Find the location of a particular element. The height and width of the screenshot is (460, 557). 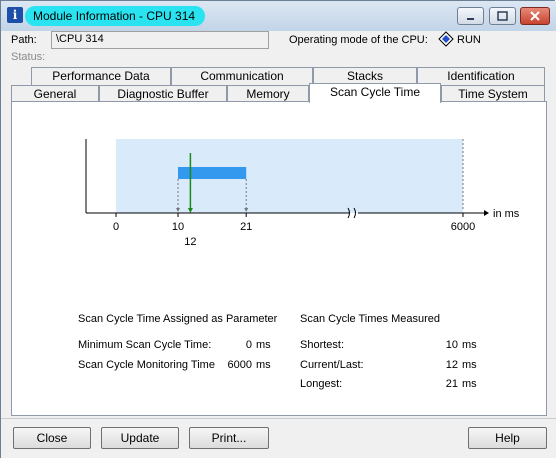

help-button: Help is located at coordinates (507, 438).